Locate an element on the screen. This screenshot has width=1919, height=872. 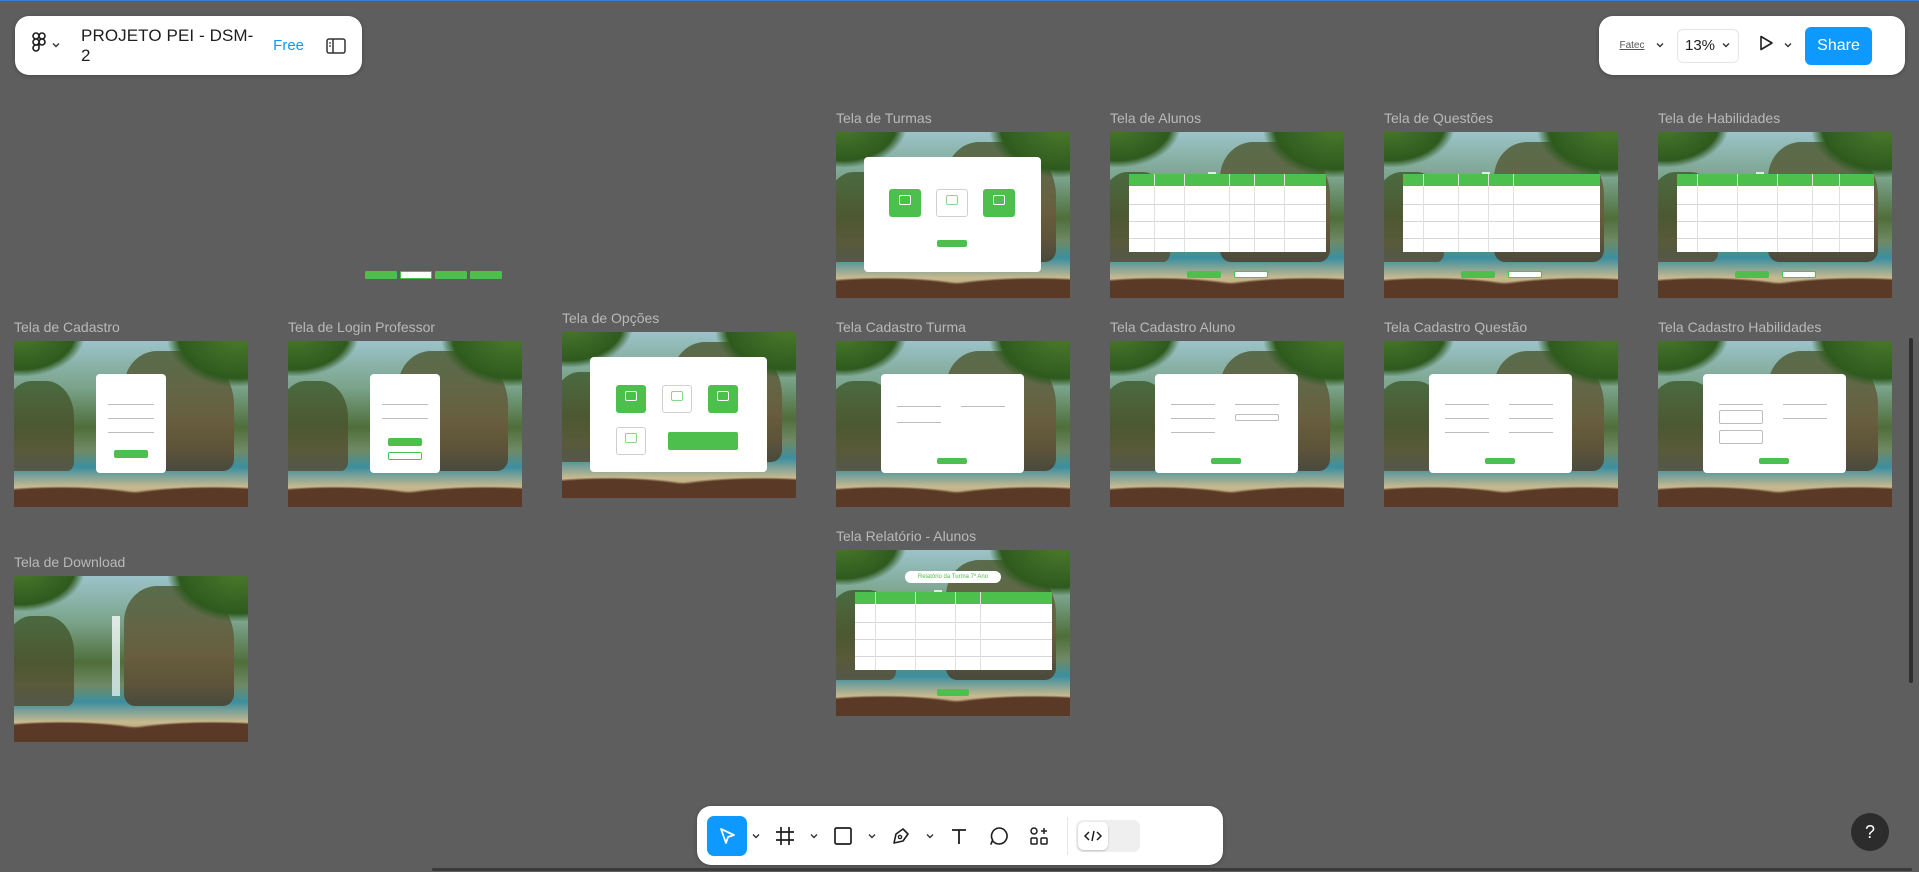
frame-tool-icon is located at coordinates (785, 836).